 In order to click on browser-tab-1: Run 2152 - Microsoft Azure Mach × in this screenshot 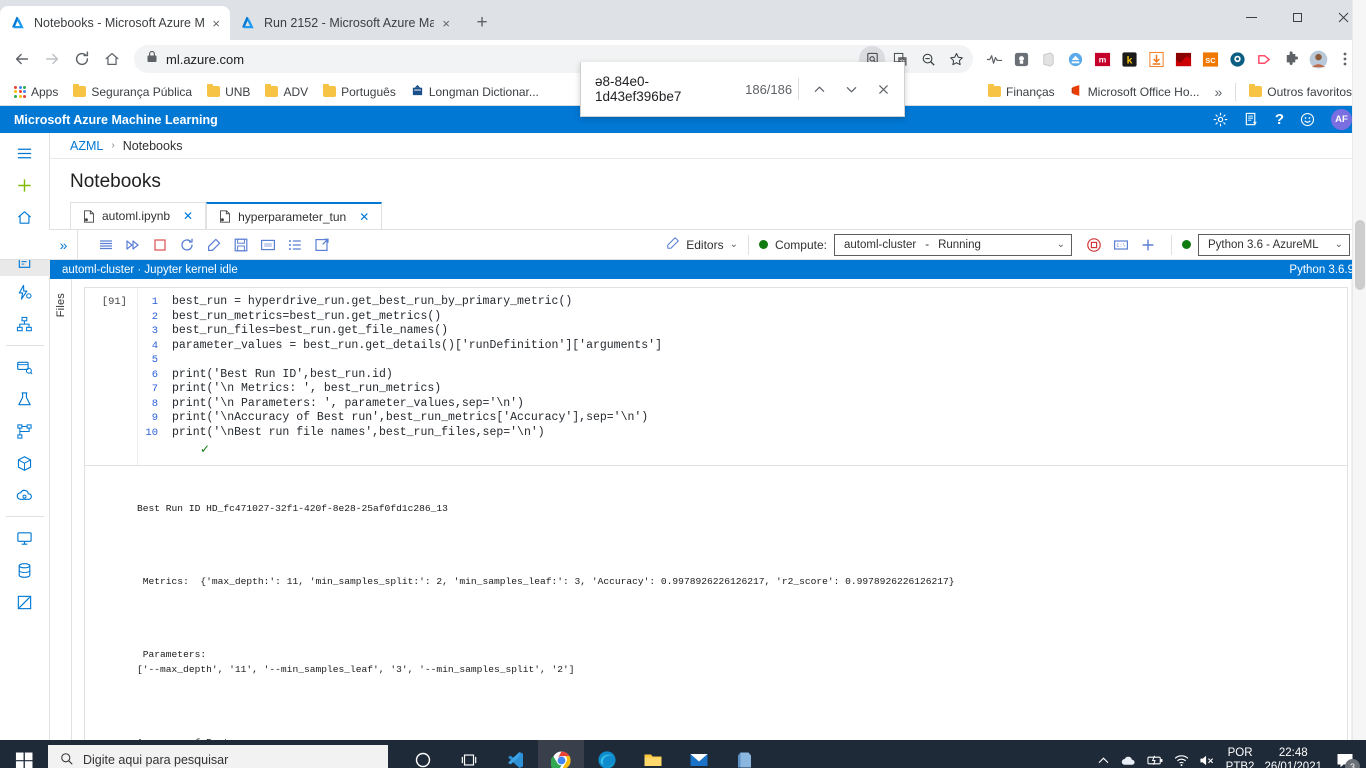, I will do `click(345, 23)`.